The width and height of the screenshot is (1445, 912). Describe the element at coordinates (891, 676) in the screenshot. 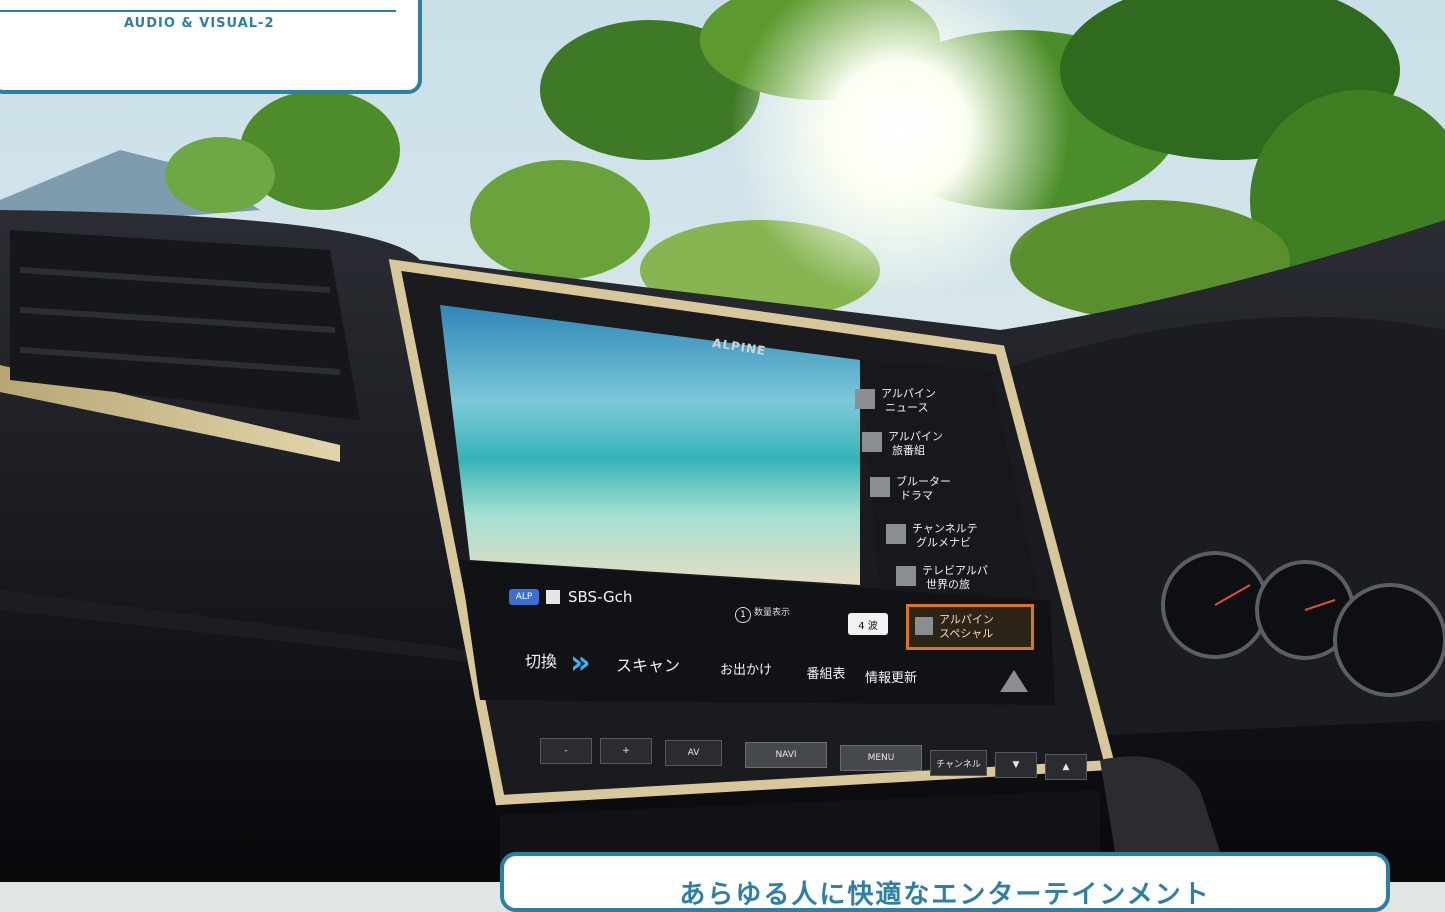

I see `tab-info-update: 情報更新` at that location.